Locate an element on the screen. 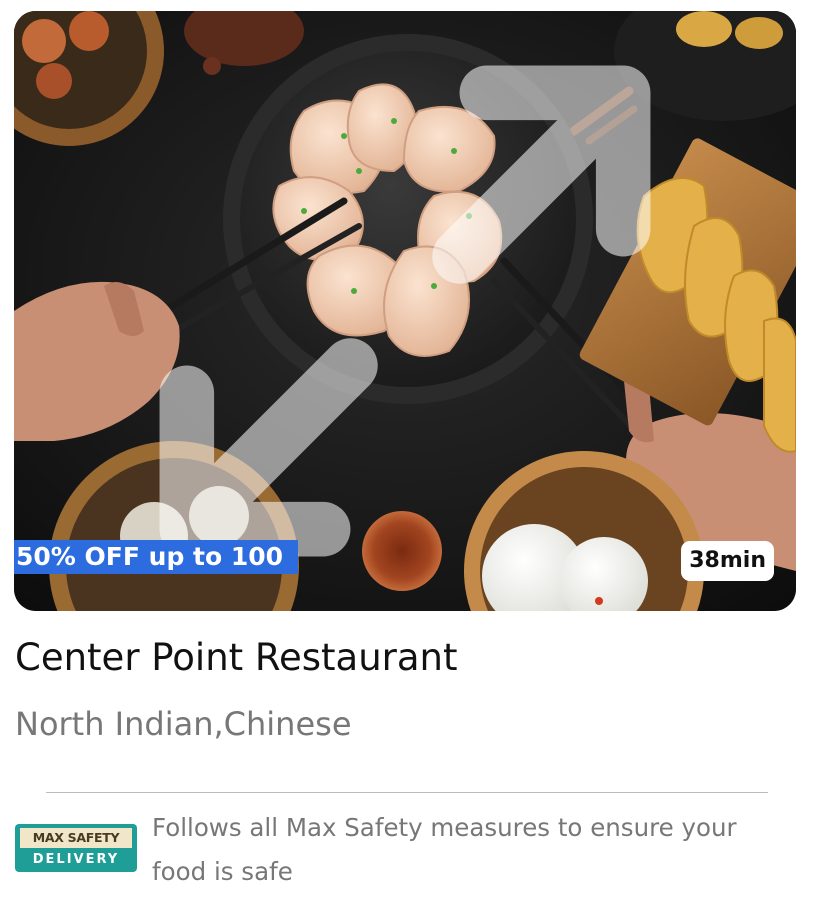  offer-badge: 50% OFF up to 100 is located at coordinates (156, 557).